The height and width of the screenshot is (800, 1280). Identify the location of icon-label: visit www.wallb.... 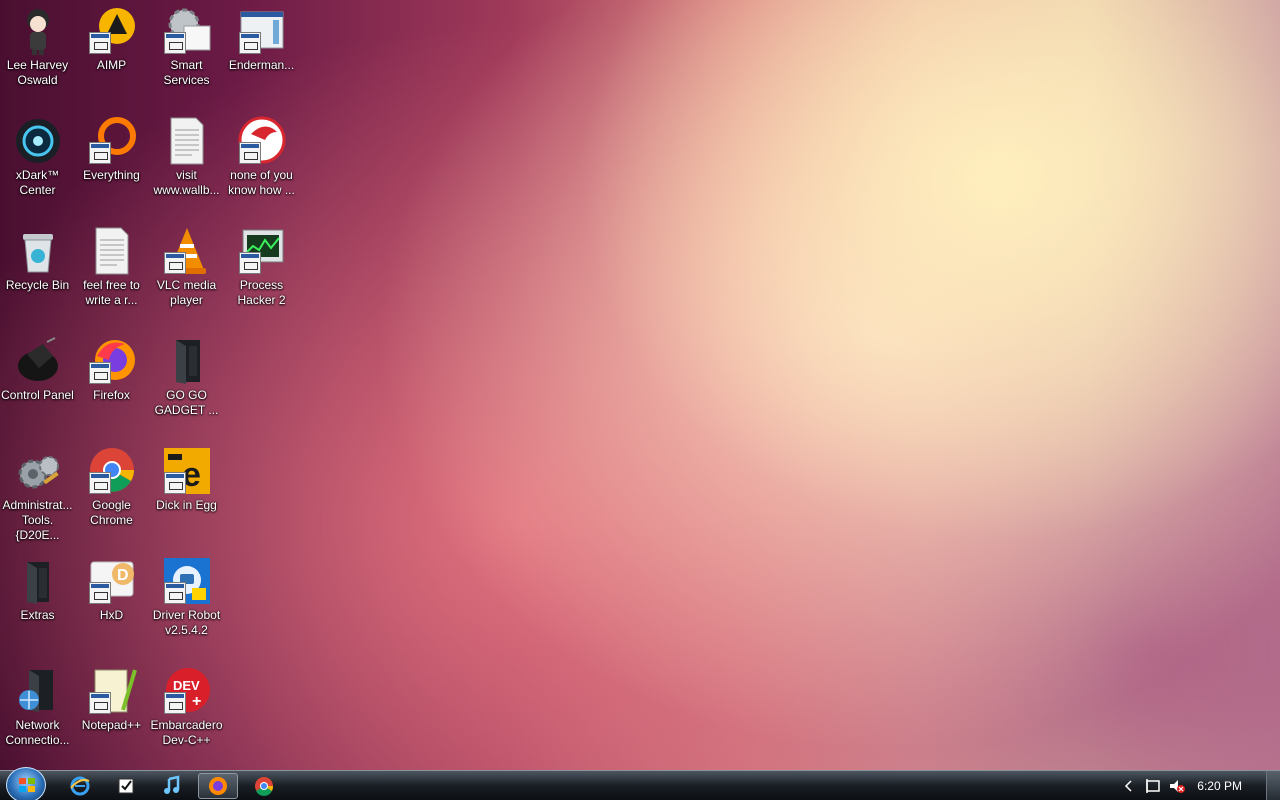
(186, 182).